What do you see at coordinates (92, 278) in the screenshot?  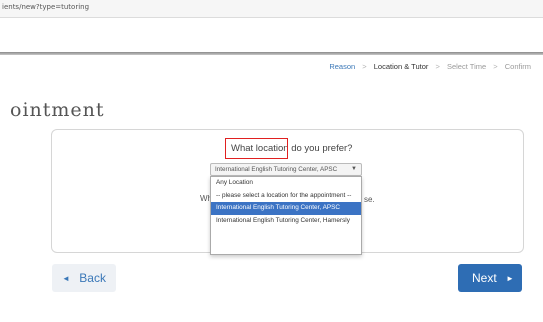 I see `back-label: Back` at bounding box center [92, 278].